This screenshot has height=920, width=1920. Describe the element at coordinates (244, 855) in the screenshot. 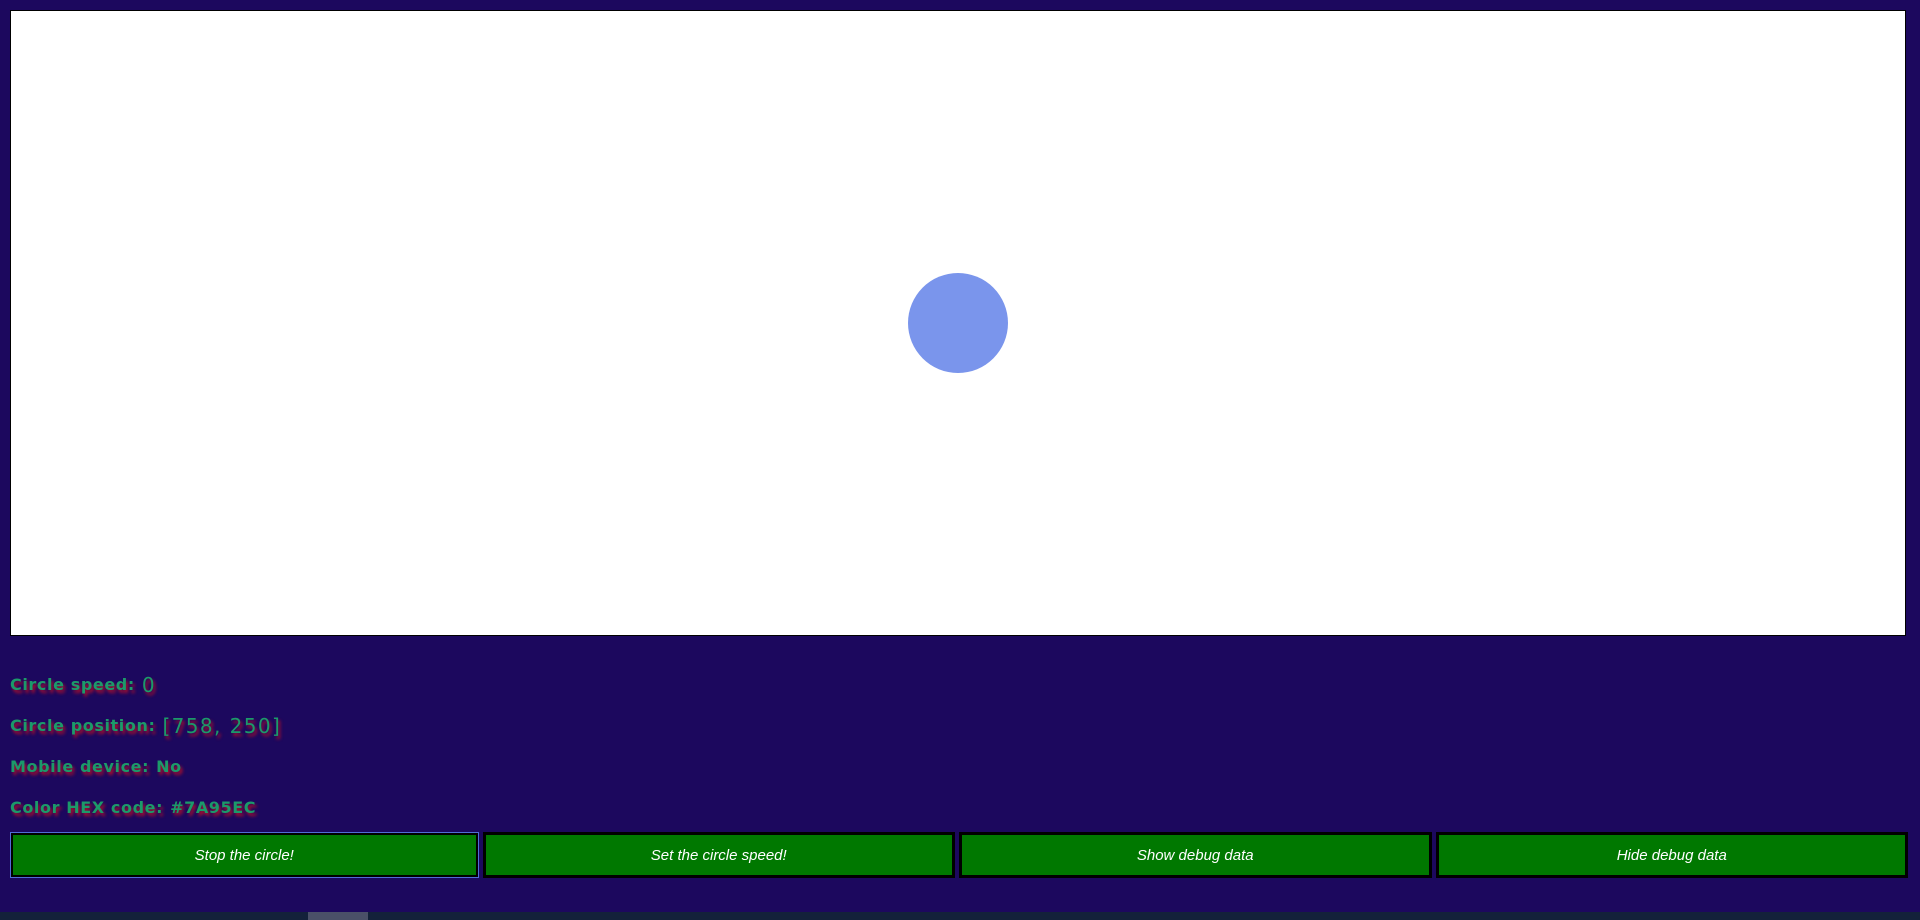

I see `stop-circle-button: Stop the circle!` at that location.